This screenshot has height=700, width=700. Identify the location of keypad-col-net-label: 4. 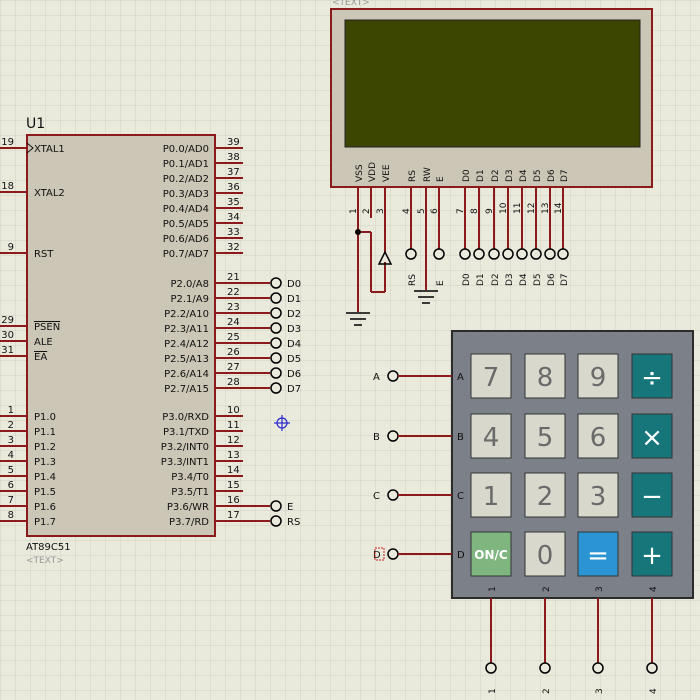
(654, 691).